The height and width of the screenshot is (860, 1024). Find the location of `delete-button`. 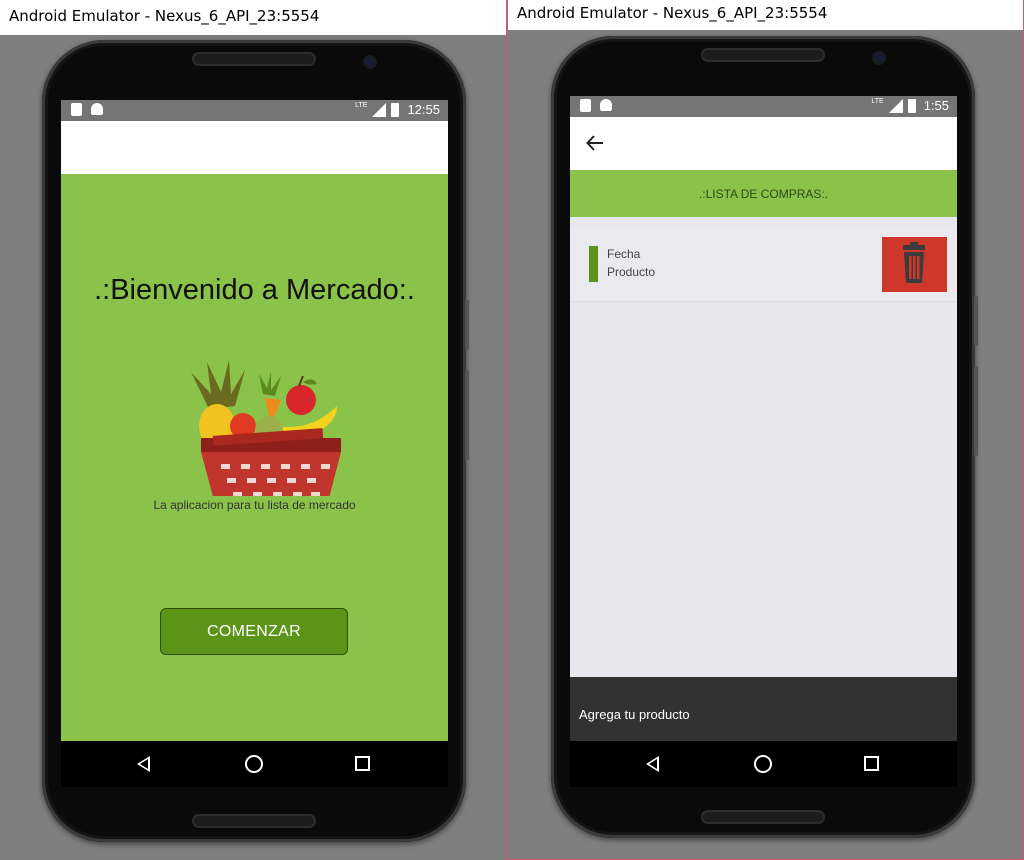

delete-button is located at coordinates (914, 264).